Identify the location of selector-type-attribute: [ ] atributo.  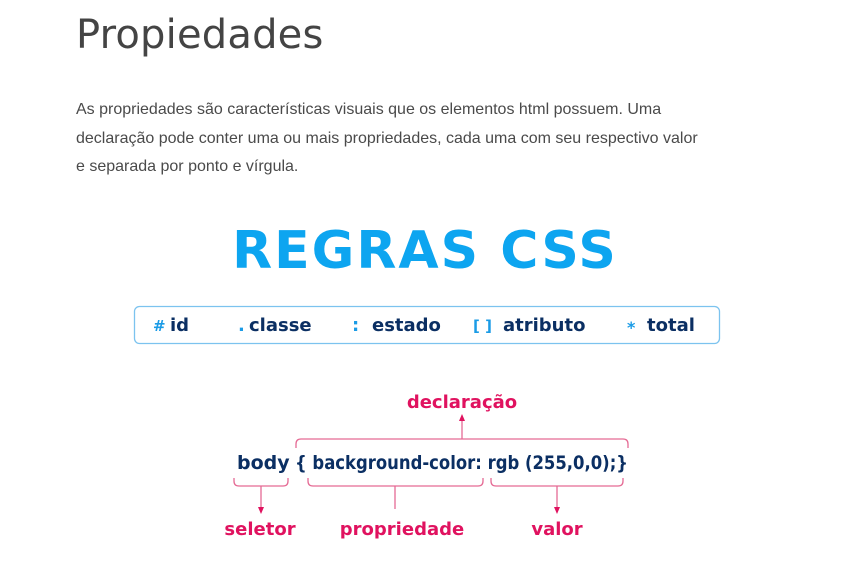
(529, 325).